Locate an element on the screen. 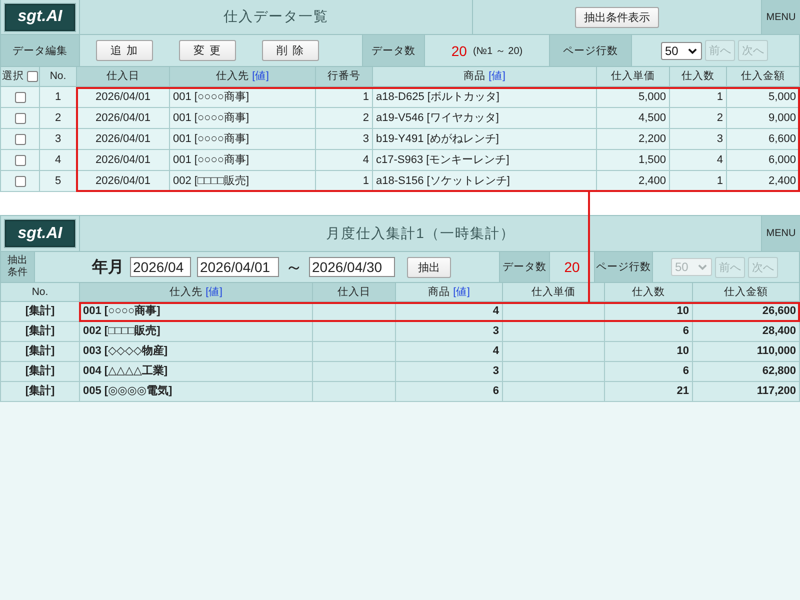  column-label: 選択 is located at coordinates (13, 76).